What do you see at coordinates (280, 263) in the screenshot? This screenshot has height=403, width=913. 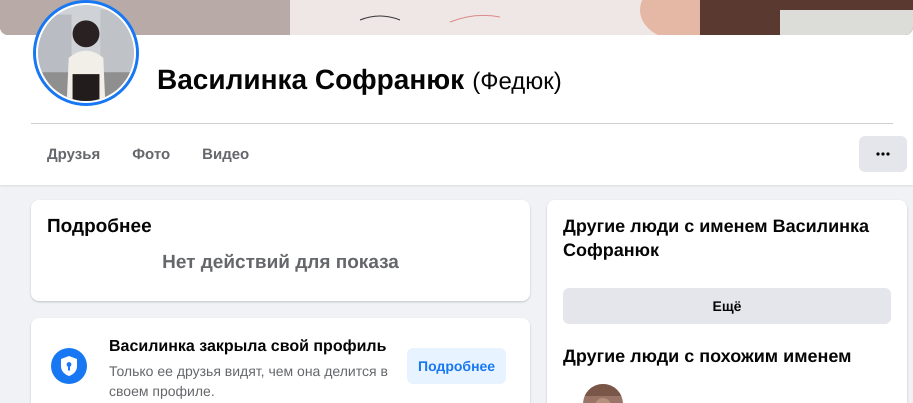 I see `empty-message: Нет действий для показа` at bounding box center [280, 263].